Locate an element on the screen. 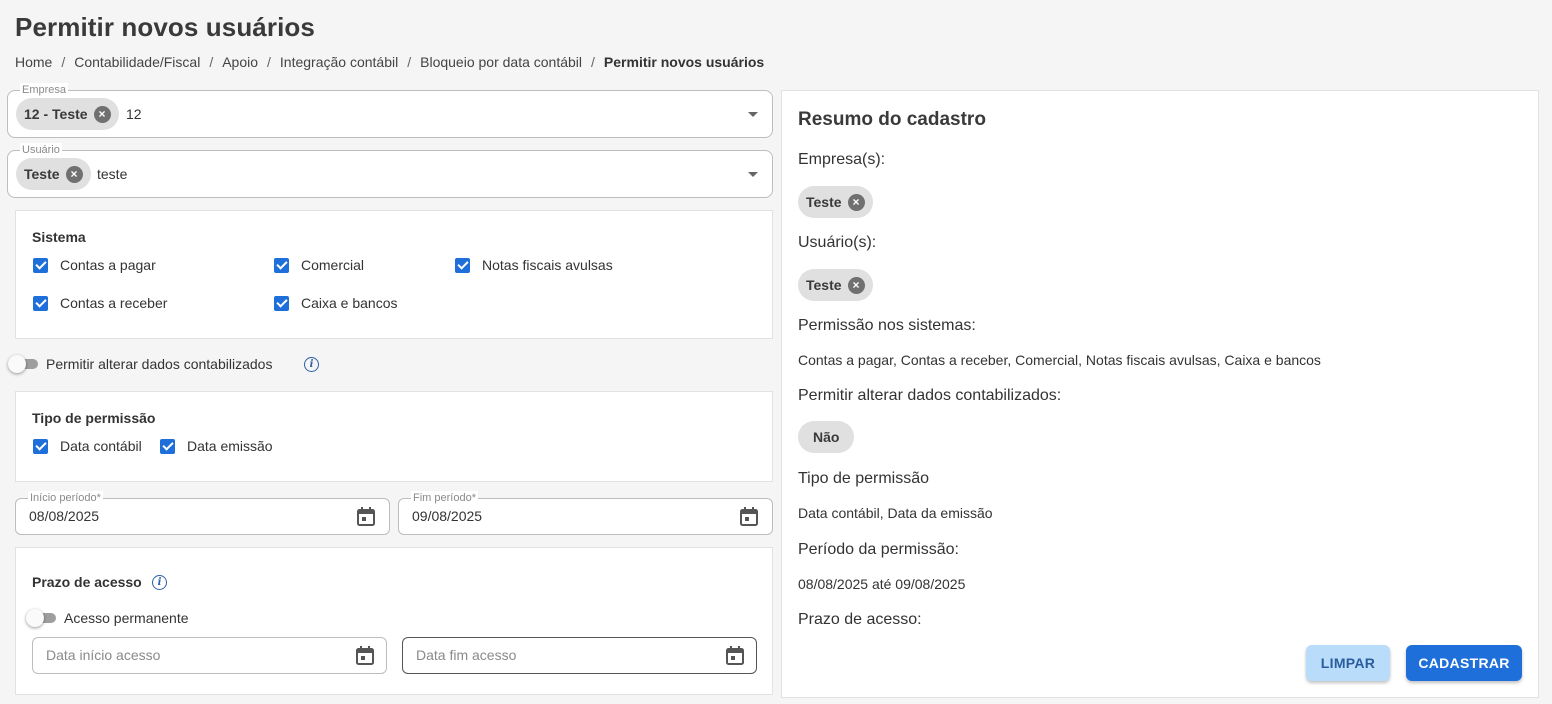 This screenshot has height=704, width=1552. tipo-permissao-title: Tipo de permissão is located at coordinates (94, 418).